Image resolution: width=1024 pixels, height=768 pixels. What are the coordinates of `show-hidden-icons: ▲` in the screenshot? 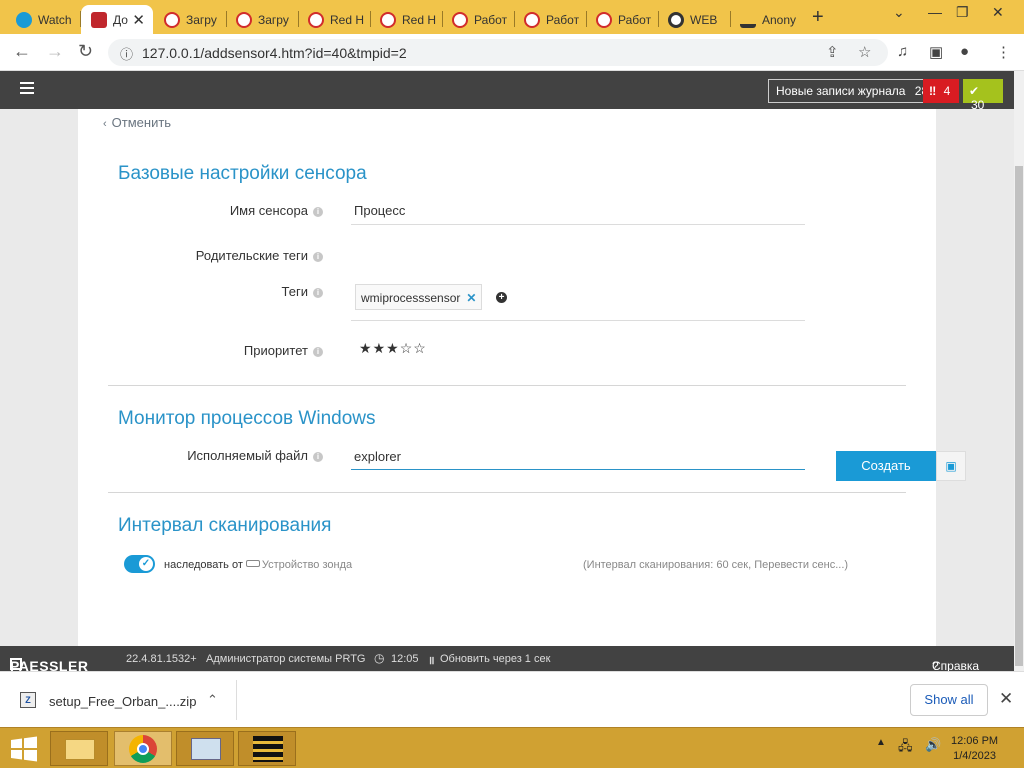 It's located at (881, 742).